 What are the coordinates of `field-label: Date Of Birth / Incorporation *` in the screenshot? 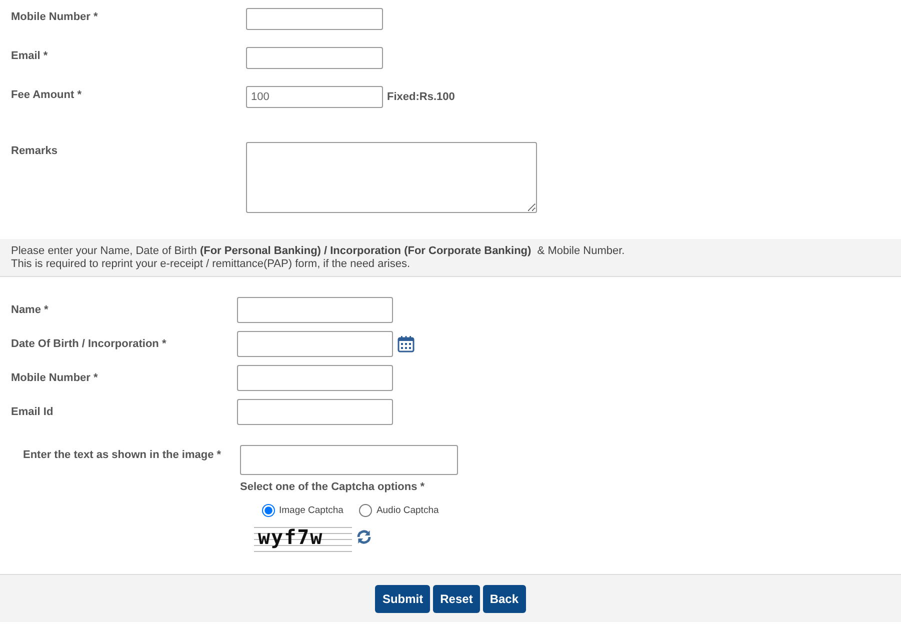 It's located at (89, 344).